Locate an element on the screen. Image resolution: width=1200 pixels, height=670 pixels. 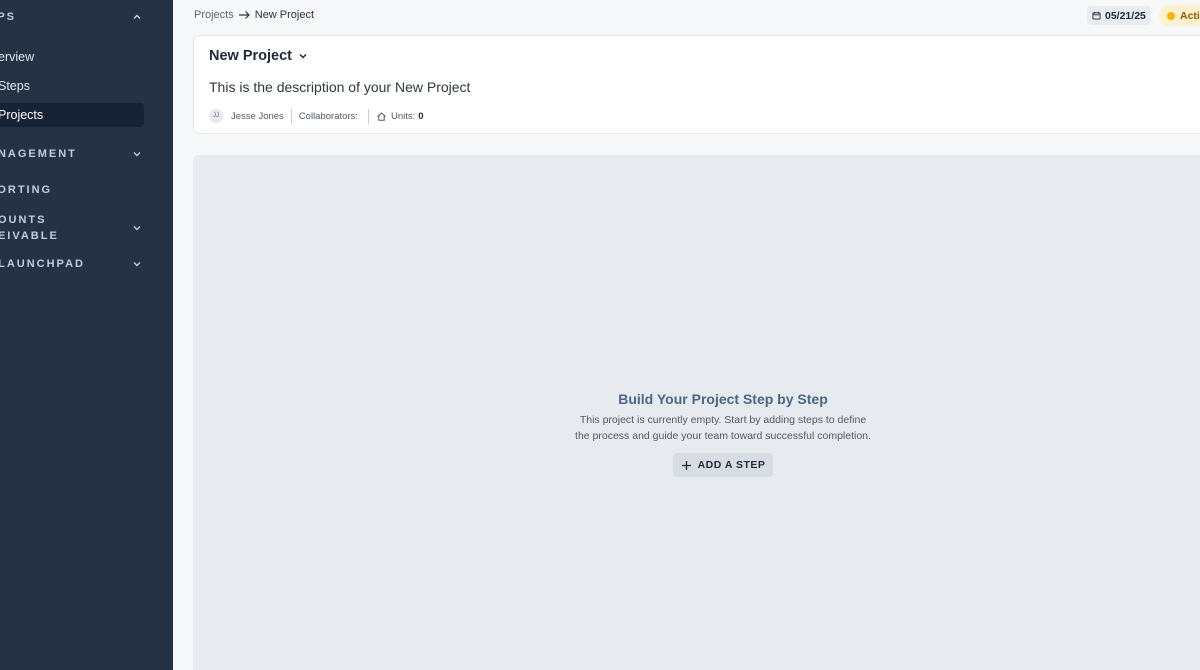
sidebar-section-label: COUNTS CEIVABLE is located at coordinates (29, 228).